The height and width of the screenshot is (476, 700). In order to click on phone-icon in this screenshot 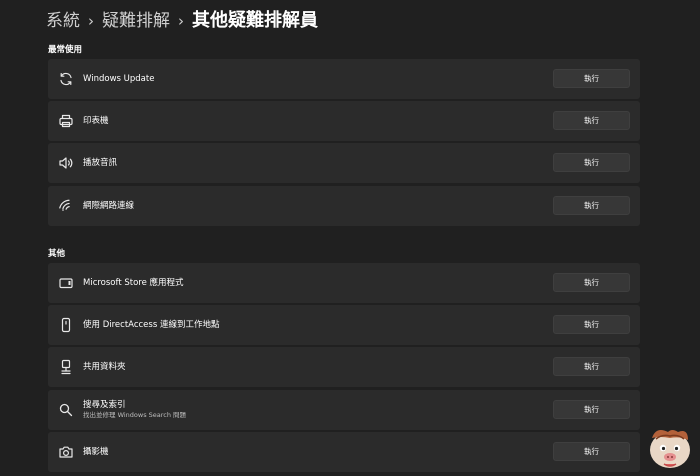, I will do `click(66, 325)`.